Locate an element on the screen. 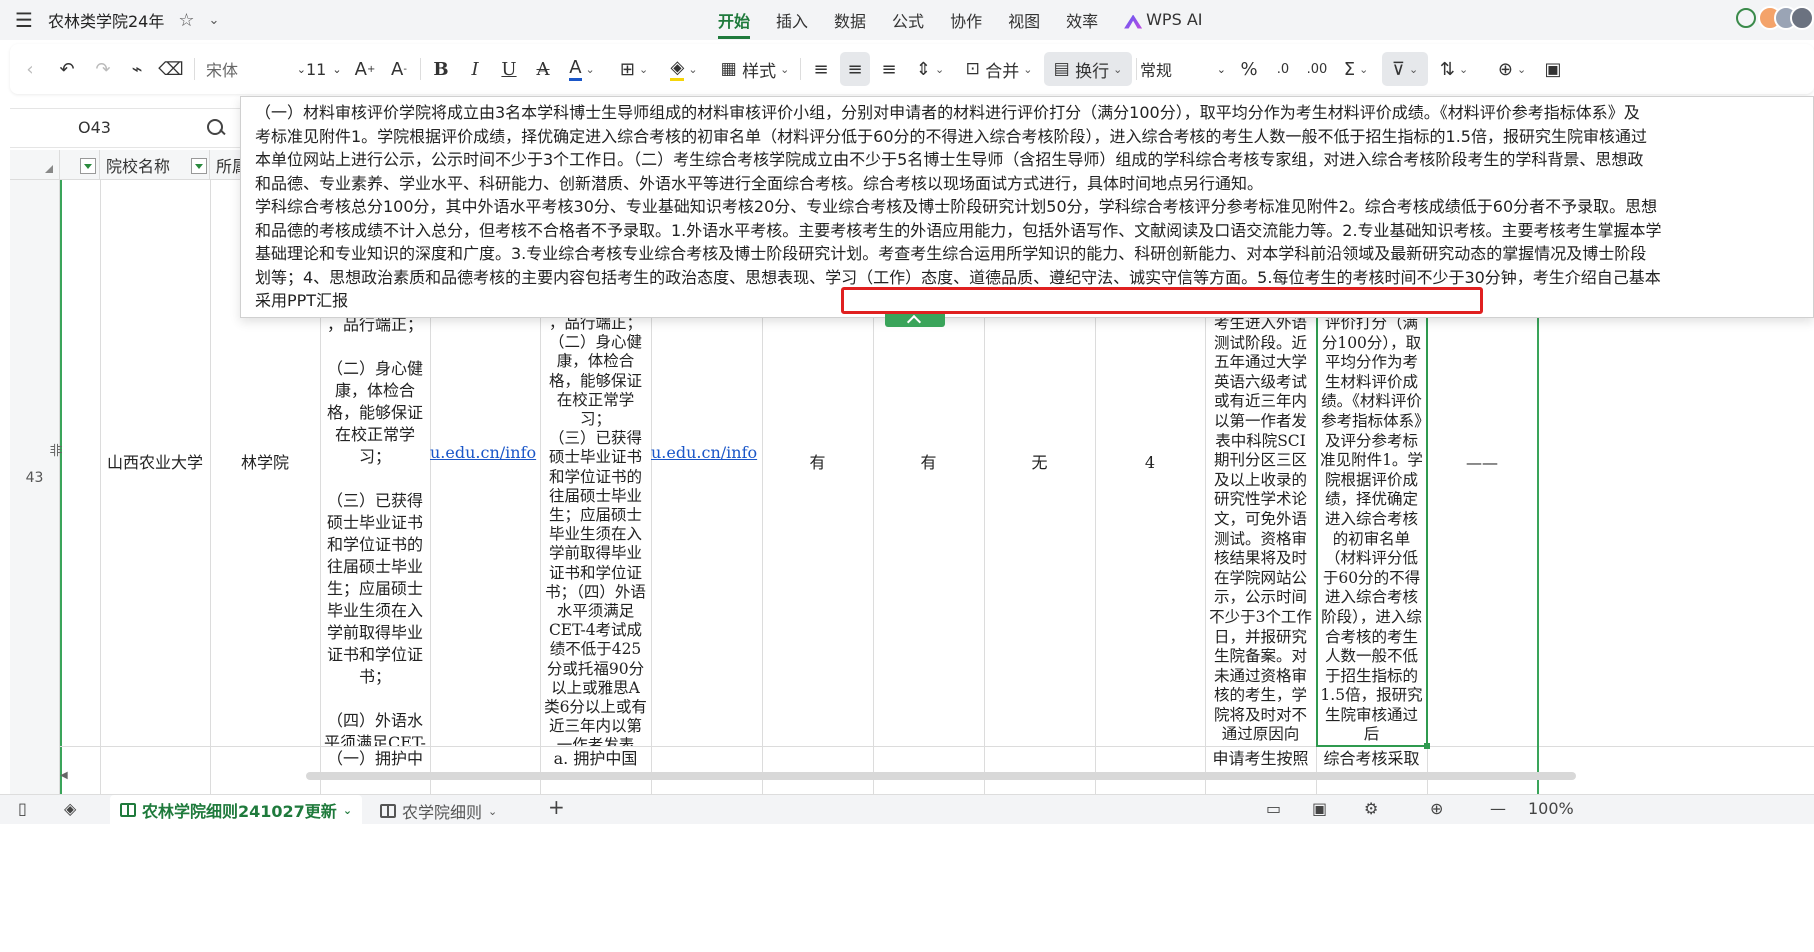 This screenshot has width=1814, height=952. tab-insert: 插入 is located at coordinates (792, 23).